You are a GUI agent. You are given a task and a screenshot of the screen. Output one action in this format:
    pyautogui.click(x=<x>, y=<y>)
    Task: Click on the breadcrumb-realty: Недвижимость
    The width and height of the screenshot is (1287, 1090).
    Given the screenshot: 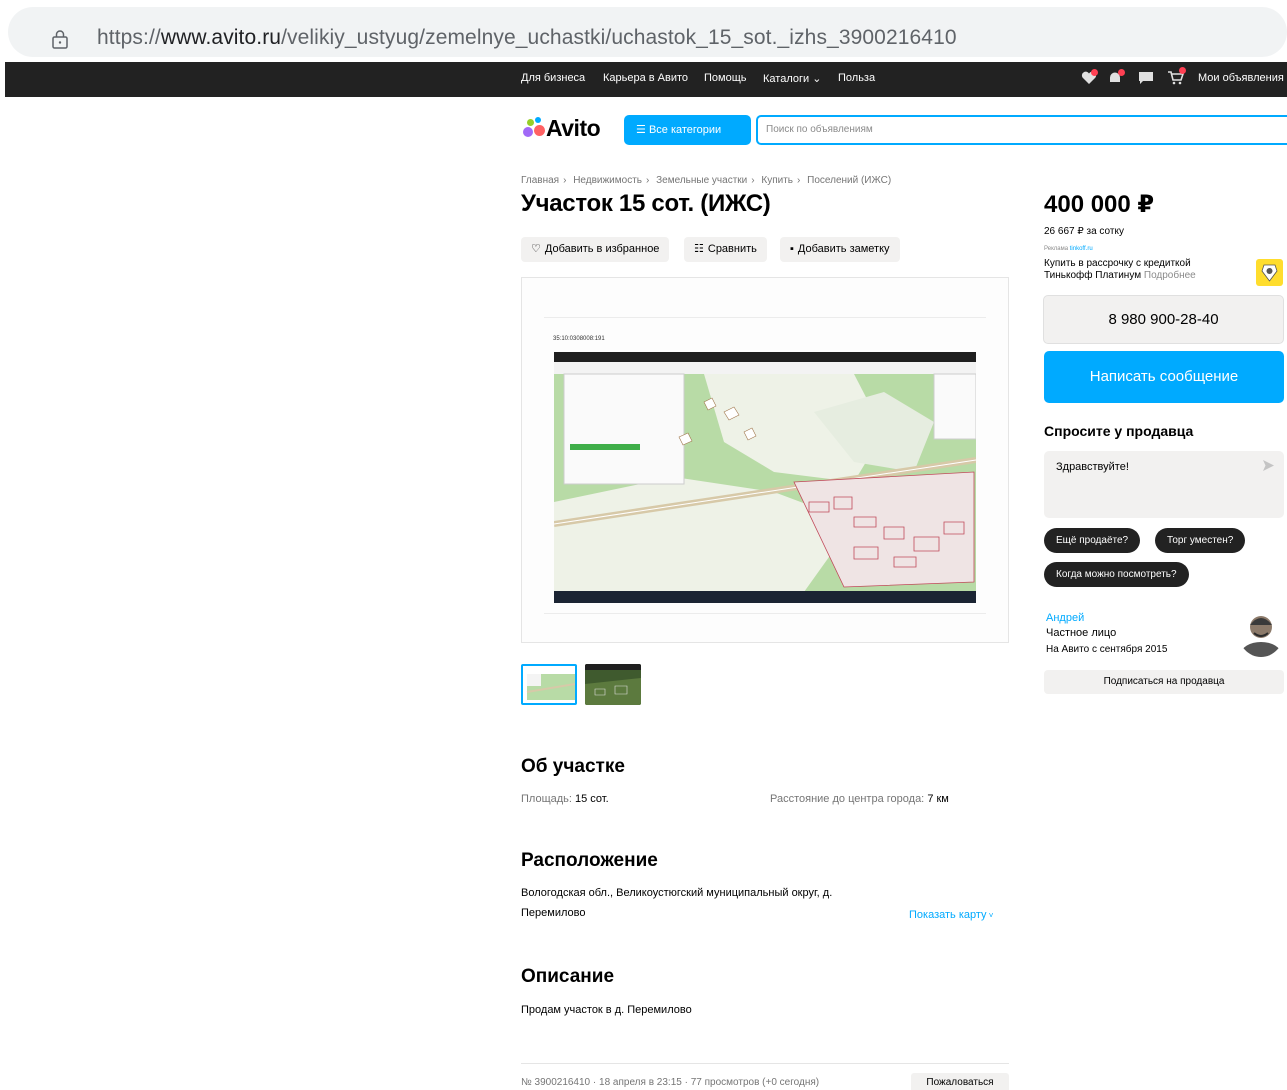 What is the action you would take?
    pyautogui.click(x=607, y=180)
    